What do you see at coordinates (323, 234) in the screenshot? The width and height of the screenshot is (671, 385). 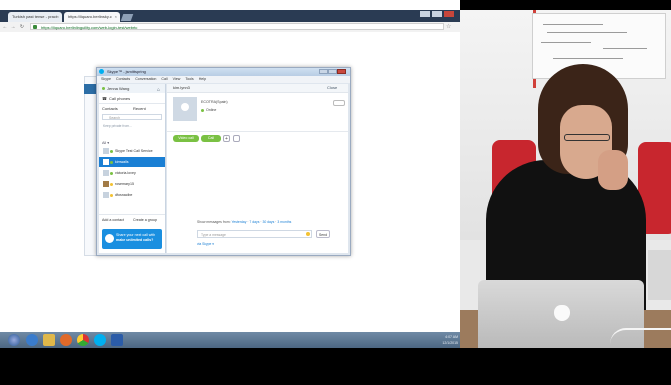 I see `send-button: Send` at bounding box center [323, 234].